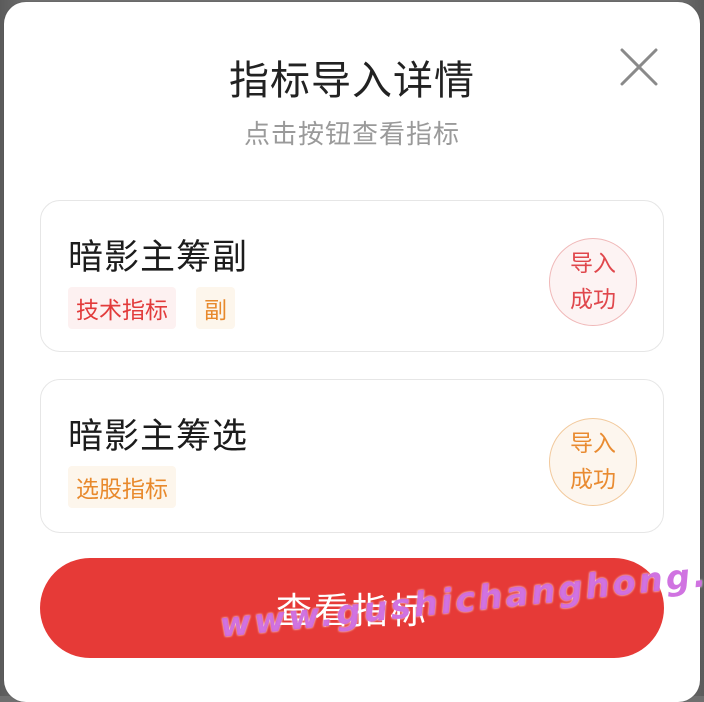  I want to click on dialog-subtitle: 点击按钮查看指标, so click(351, 135).